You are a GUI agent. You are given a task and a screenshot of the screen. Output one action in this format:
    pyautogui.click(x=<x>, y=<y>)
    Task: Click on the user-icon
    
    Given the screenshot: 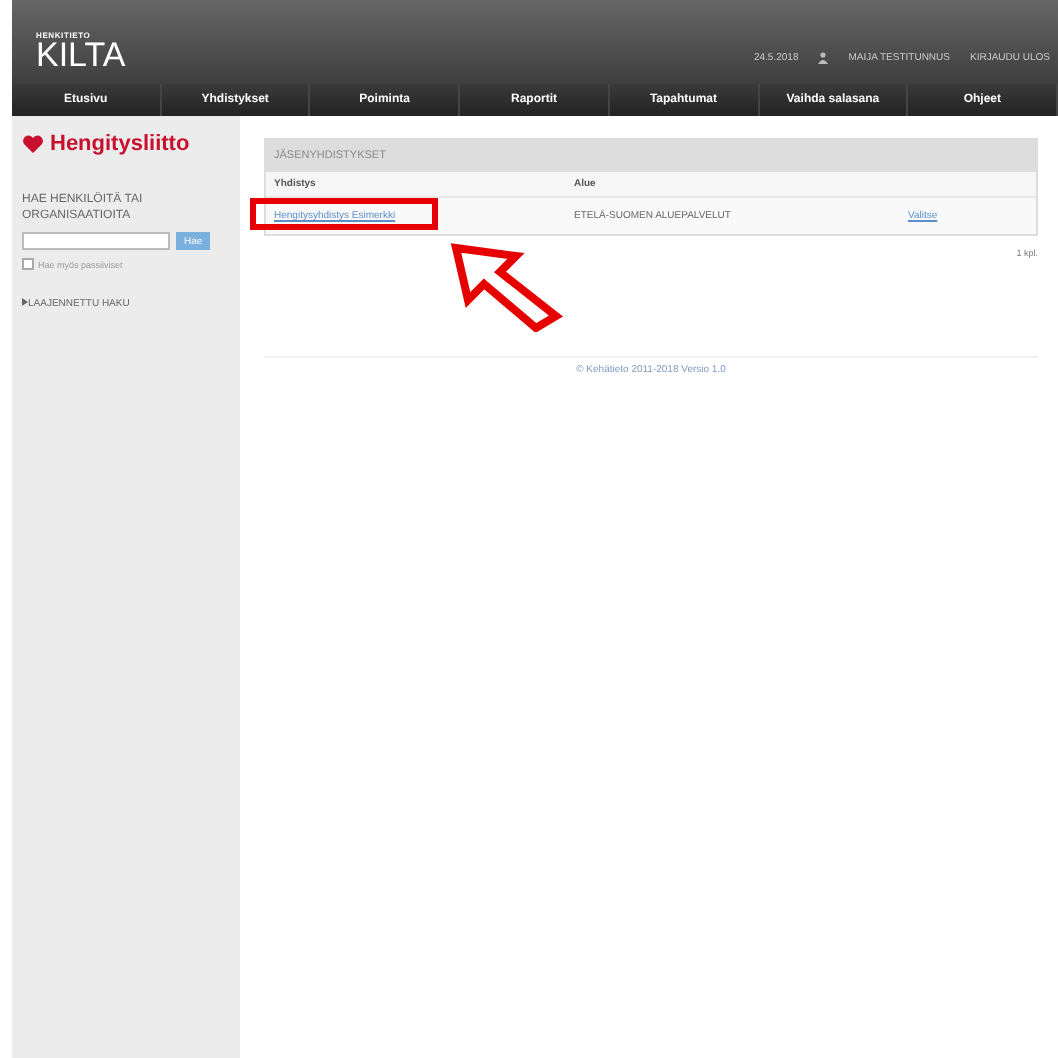 What is the action you would take?
    pyautogui.click(x=823, y=58)
    